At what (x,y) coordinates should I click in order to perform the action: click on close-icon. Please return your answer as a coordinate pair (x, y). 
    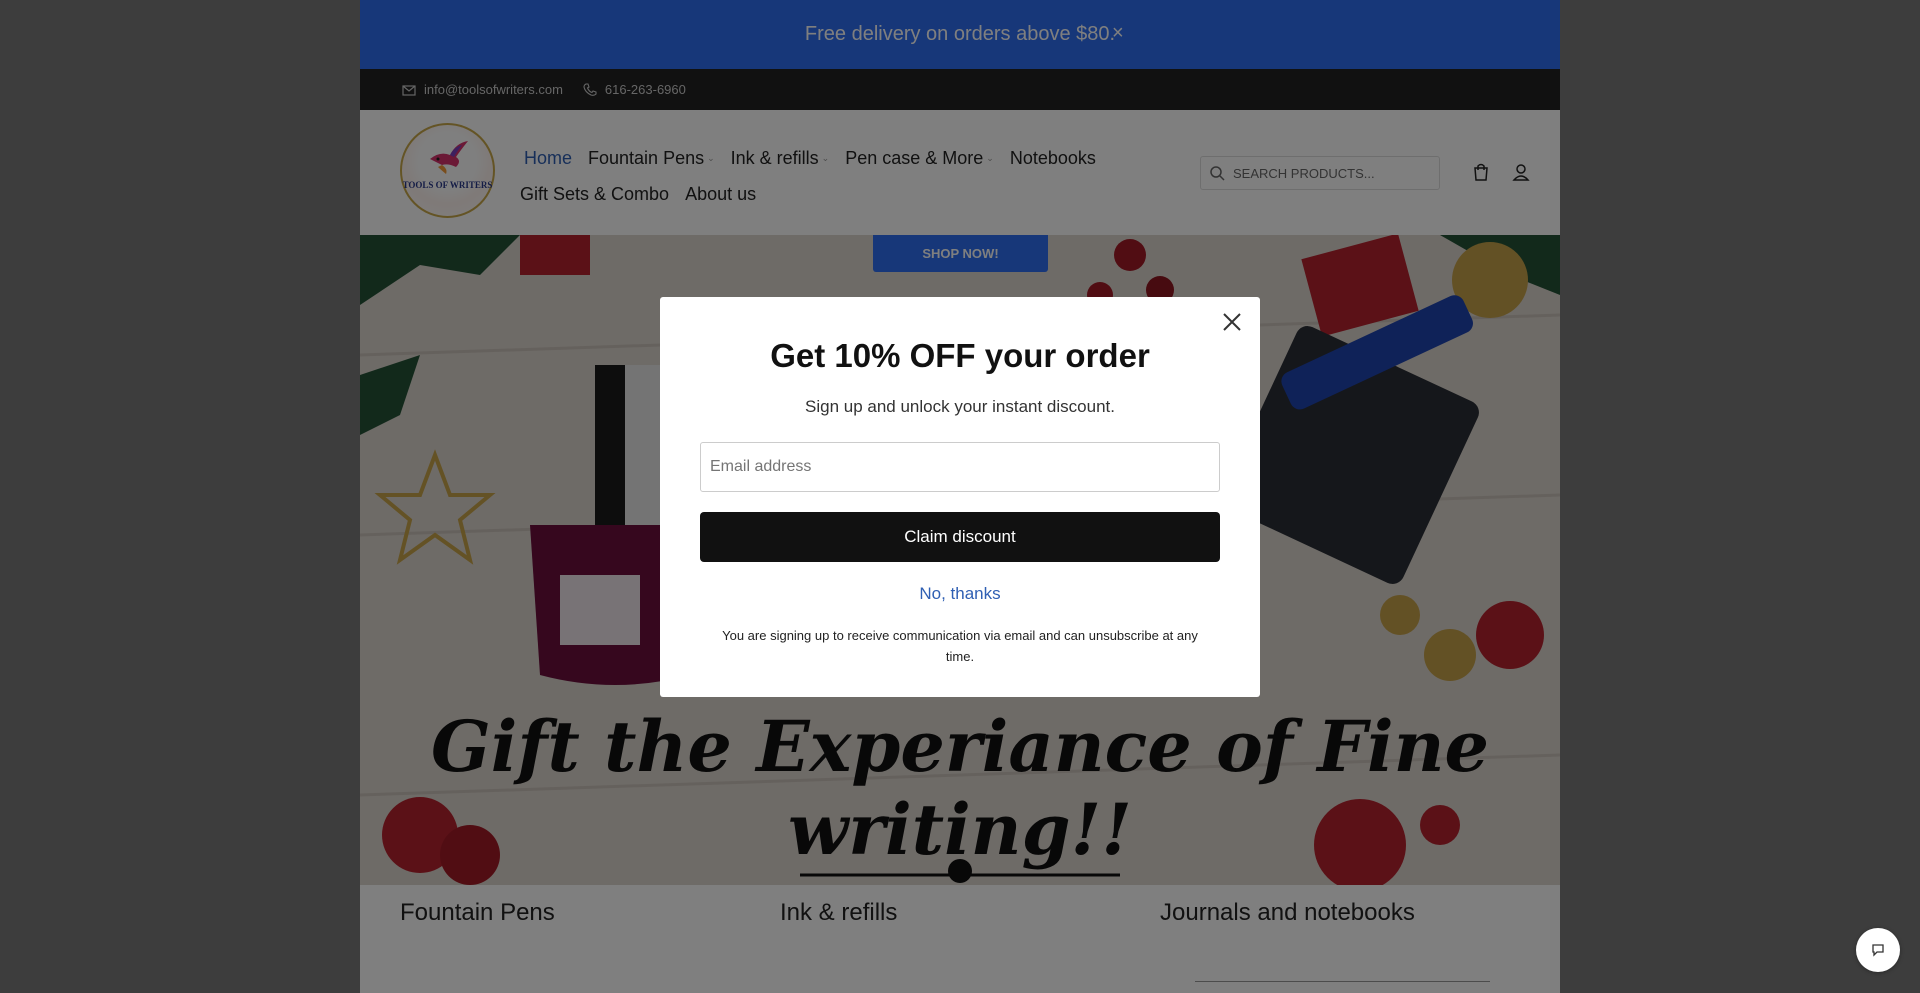
    Looking at the image, I should click on (1232, 322).